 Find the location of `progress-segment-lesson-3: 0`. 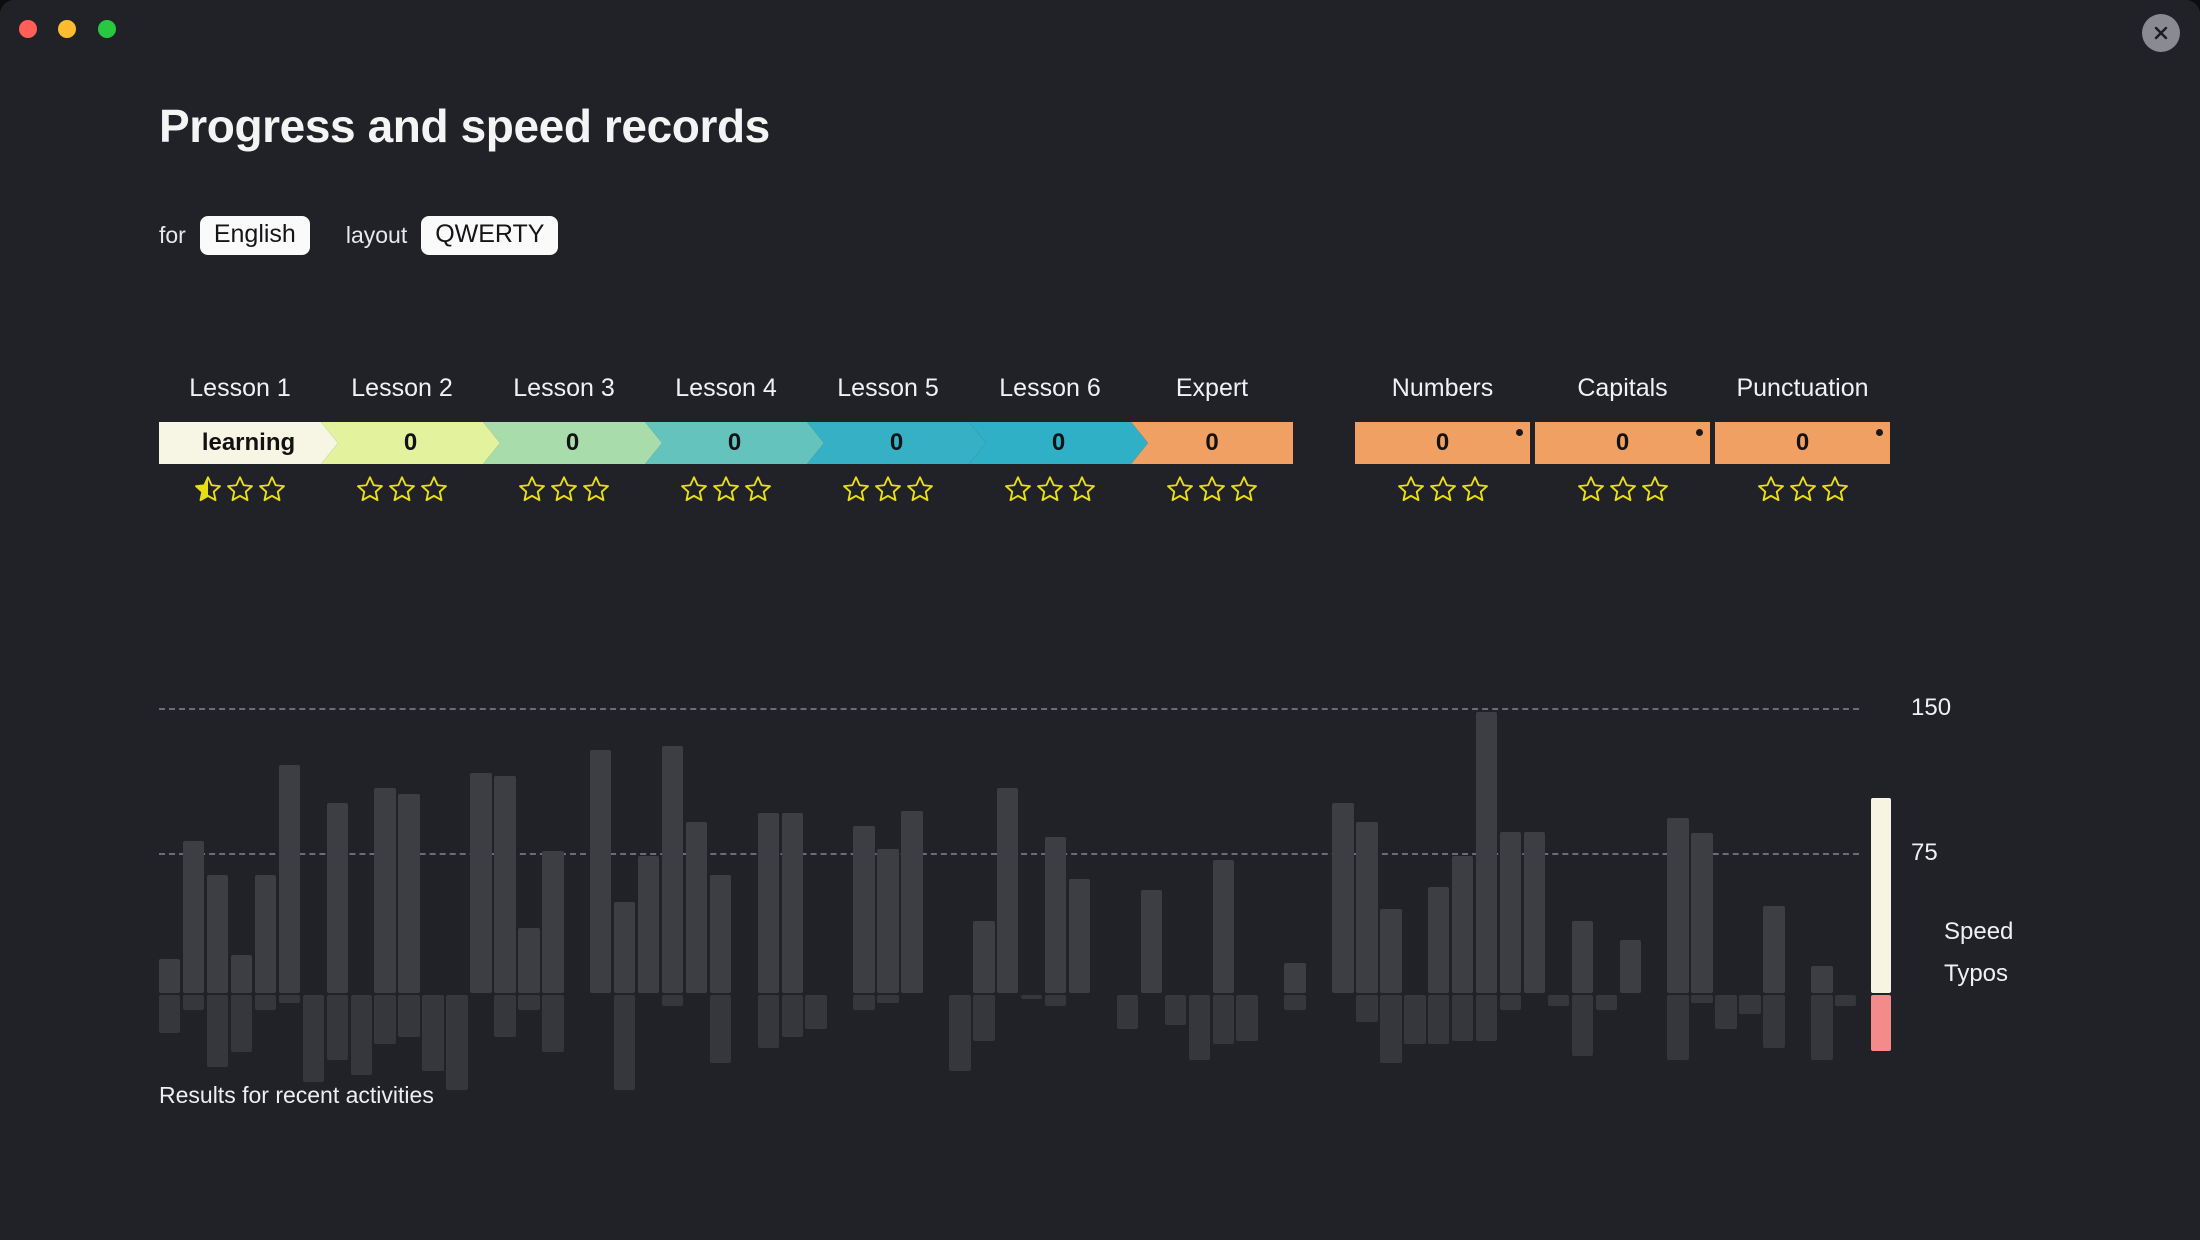

progress-segment-lesson-3: 0 is located at coordinates (572, 443).